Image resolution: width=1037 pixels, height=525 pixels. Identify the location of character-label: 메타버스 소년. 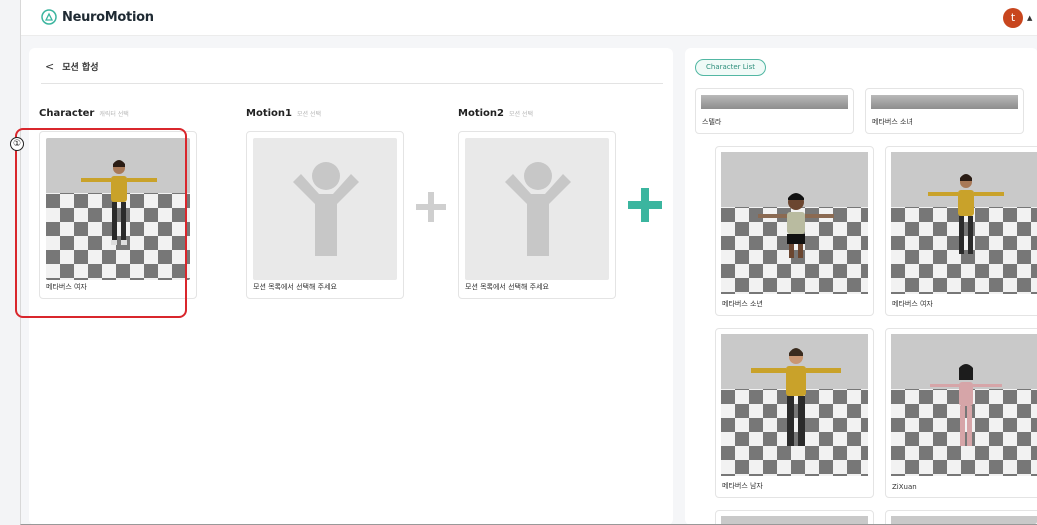
(742, 304).